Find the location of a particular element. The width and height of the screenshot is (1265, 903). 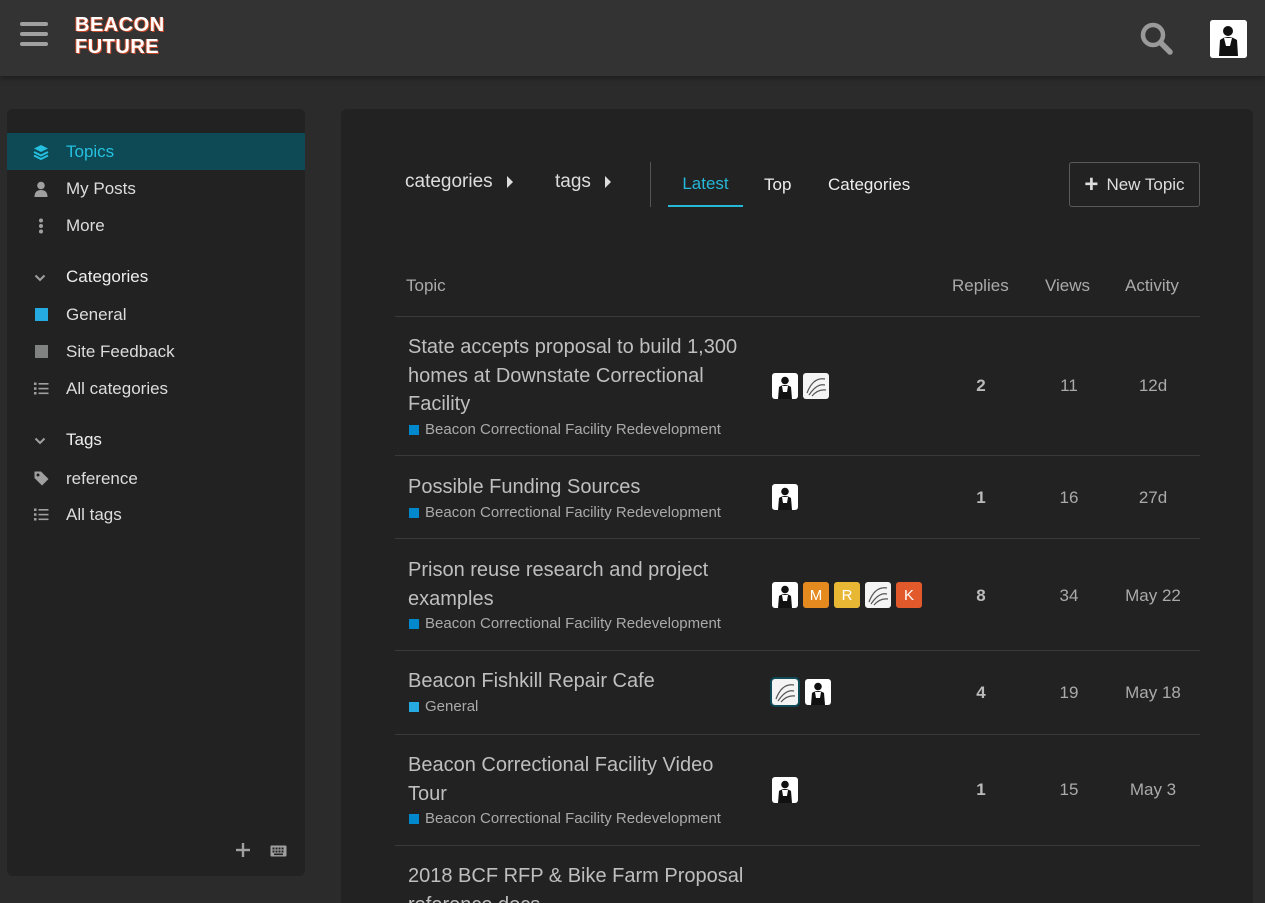

topic-title-link: Beacon Fishkill Repair Cafe is located at coordinates (580, 681).